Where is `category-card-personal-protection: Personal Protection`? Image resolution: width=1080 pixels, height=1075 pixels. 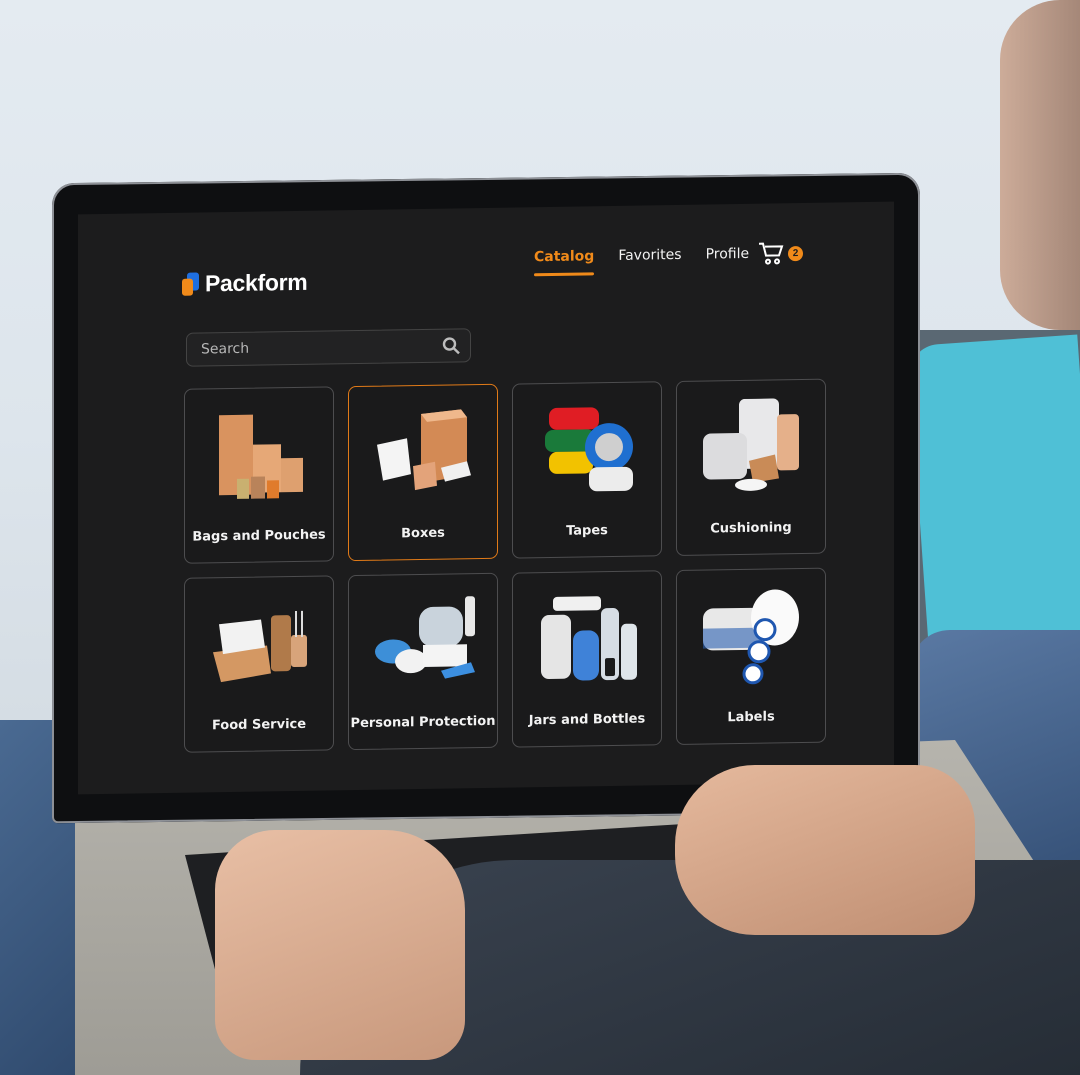
category-card-personal-protection: Personal Protection is located at coordinates (423, 661).